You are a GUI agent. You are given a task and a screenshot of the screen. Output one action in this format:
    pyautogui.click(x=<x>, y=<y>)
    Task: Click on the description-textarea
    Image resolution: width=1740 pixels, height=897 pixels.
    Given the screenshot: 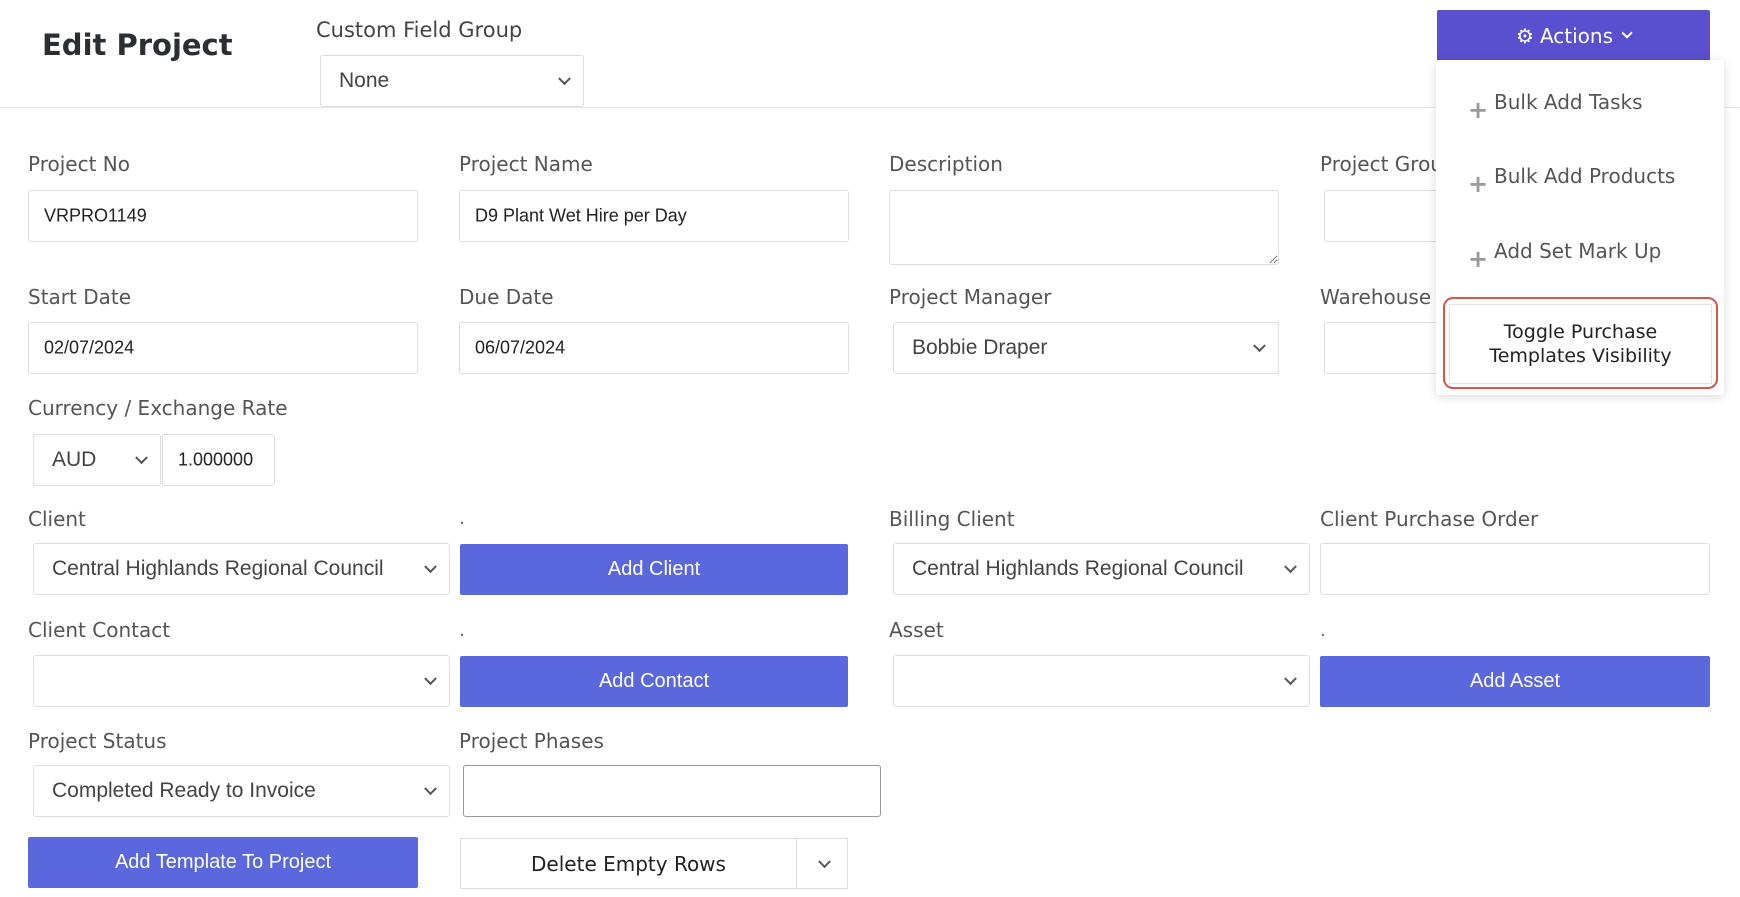 What is the action you would take?
    pyautogui.click(x=1084, y=227)
    